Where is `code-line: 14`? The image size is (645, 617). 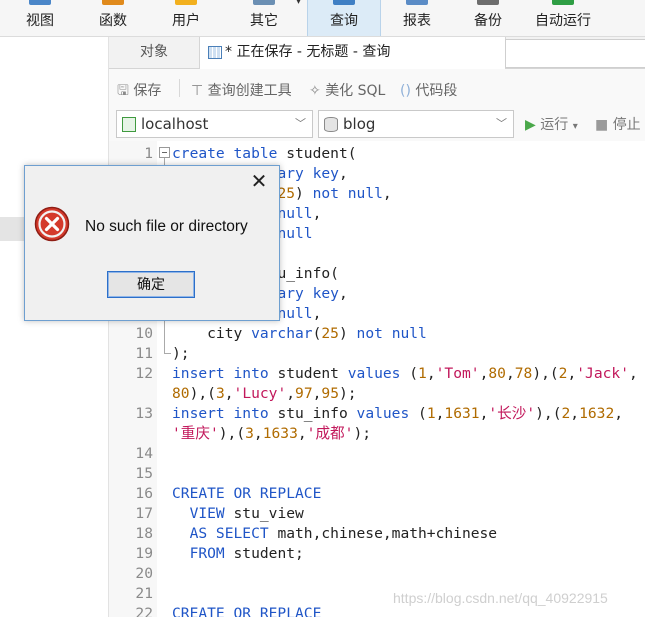
code-line: 14 is located at coordinates (377, 454).